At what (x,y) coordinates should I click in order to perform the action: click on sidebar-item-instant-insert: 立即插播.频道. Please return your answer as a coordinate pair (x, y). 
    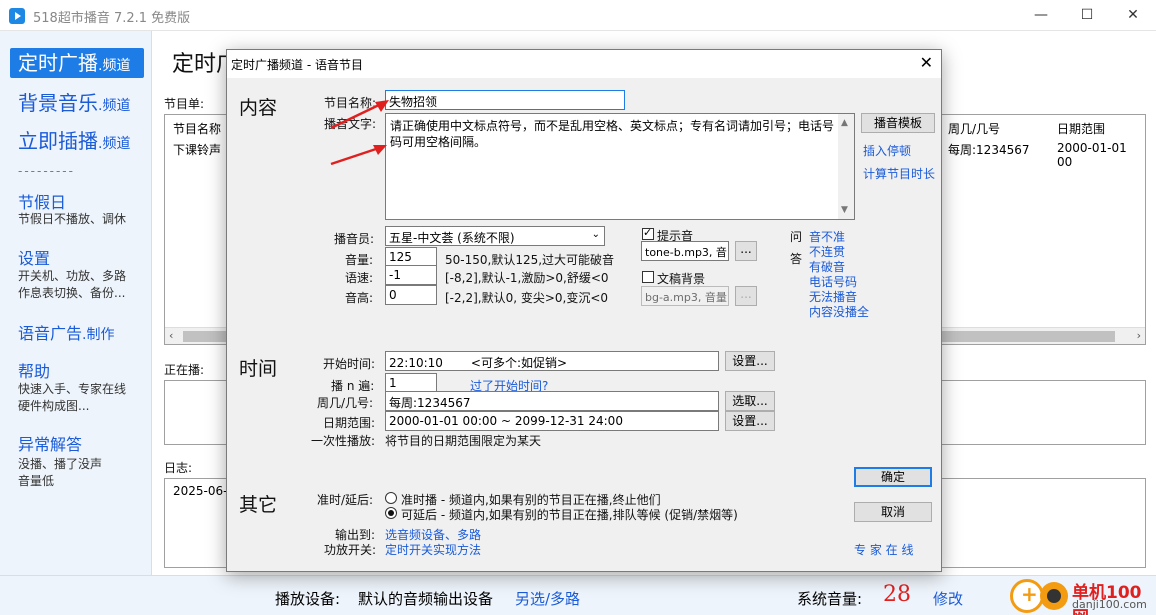
    Looking at the image, I should click on (77, 141).